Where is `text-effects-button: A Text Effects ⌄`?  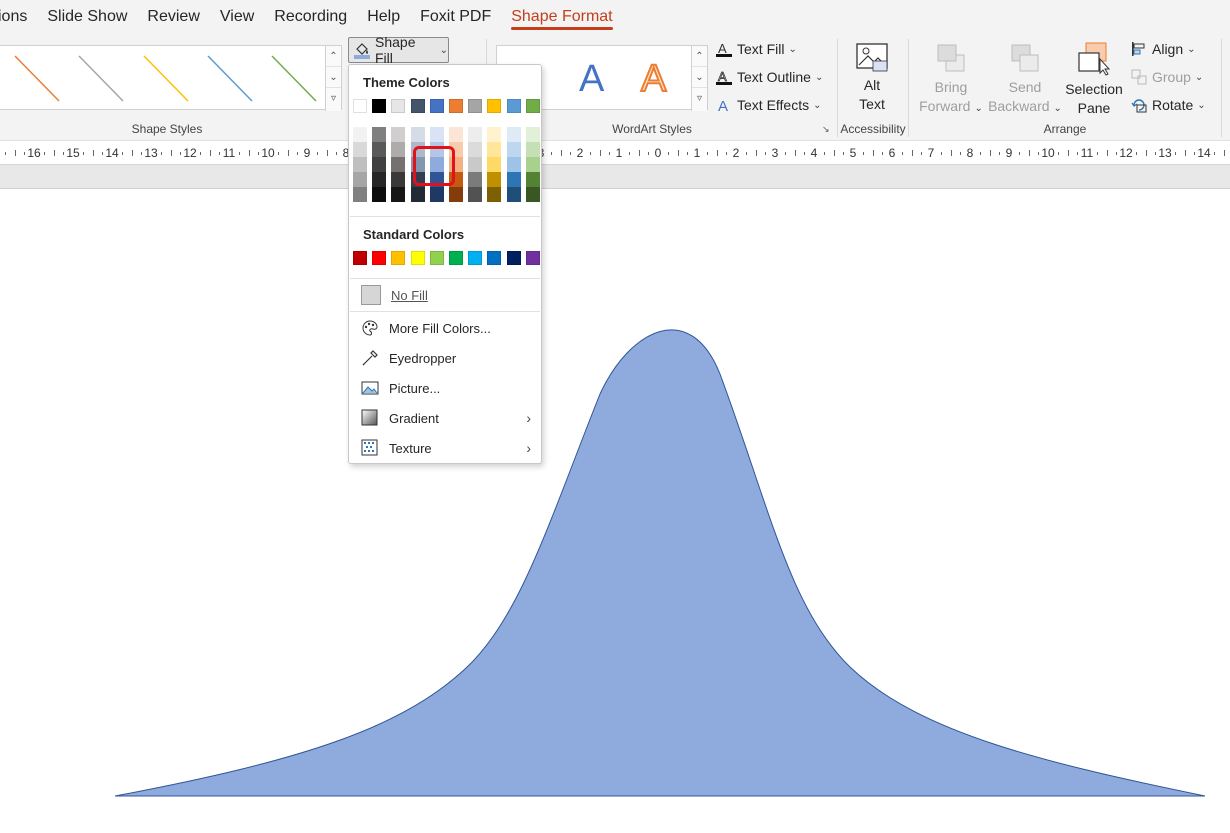
text-effects-button: A Text Effects ⌄ is located at coordinates (769, 106).